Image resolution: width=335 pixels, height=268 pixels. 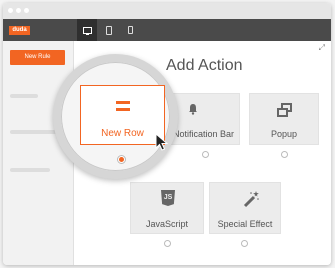 I want to click on action-label: JavaScript, so click(x=167, y=224).